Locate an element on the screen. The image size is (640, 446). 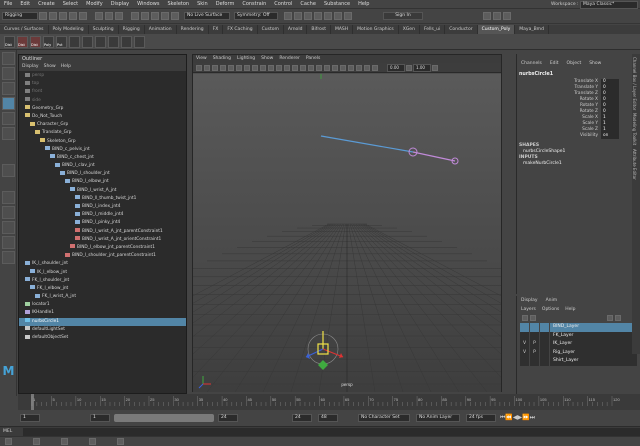
layer-playback-toggle is located at coordinates (535, 335).